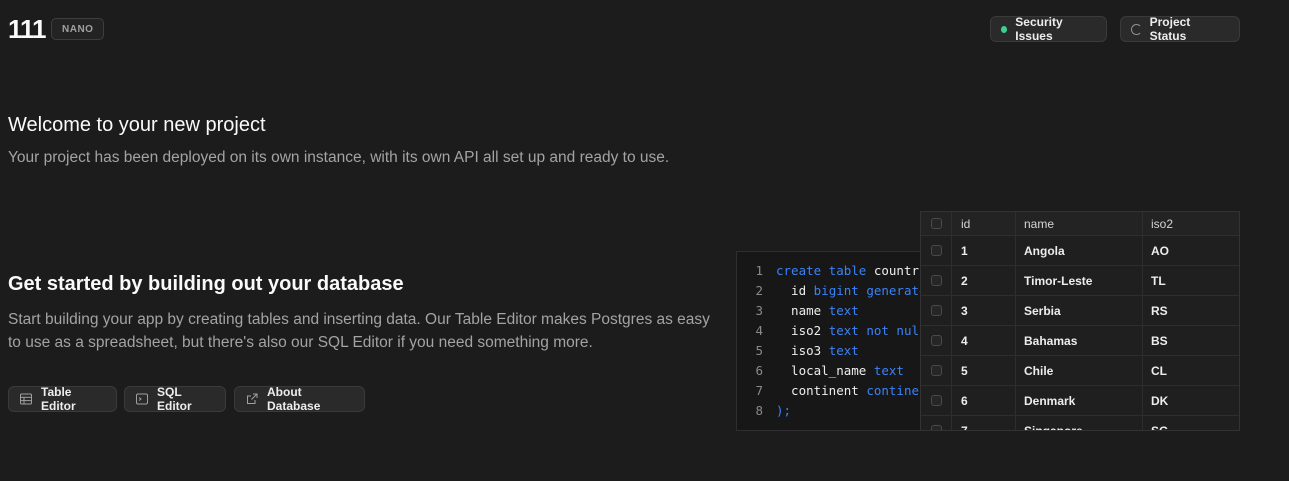  I want to click on cell-id: 6, so click(984, 400).